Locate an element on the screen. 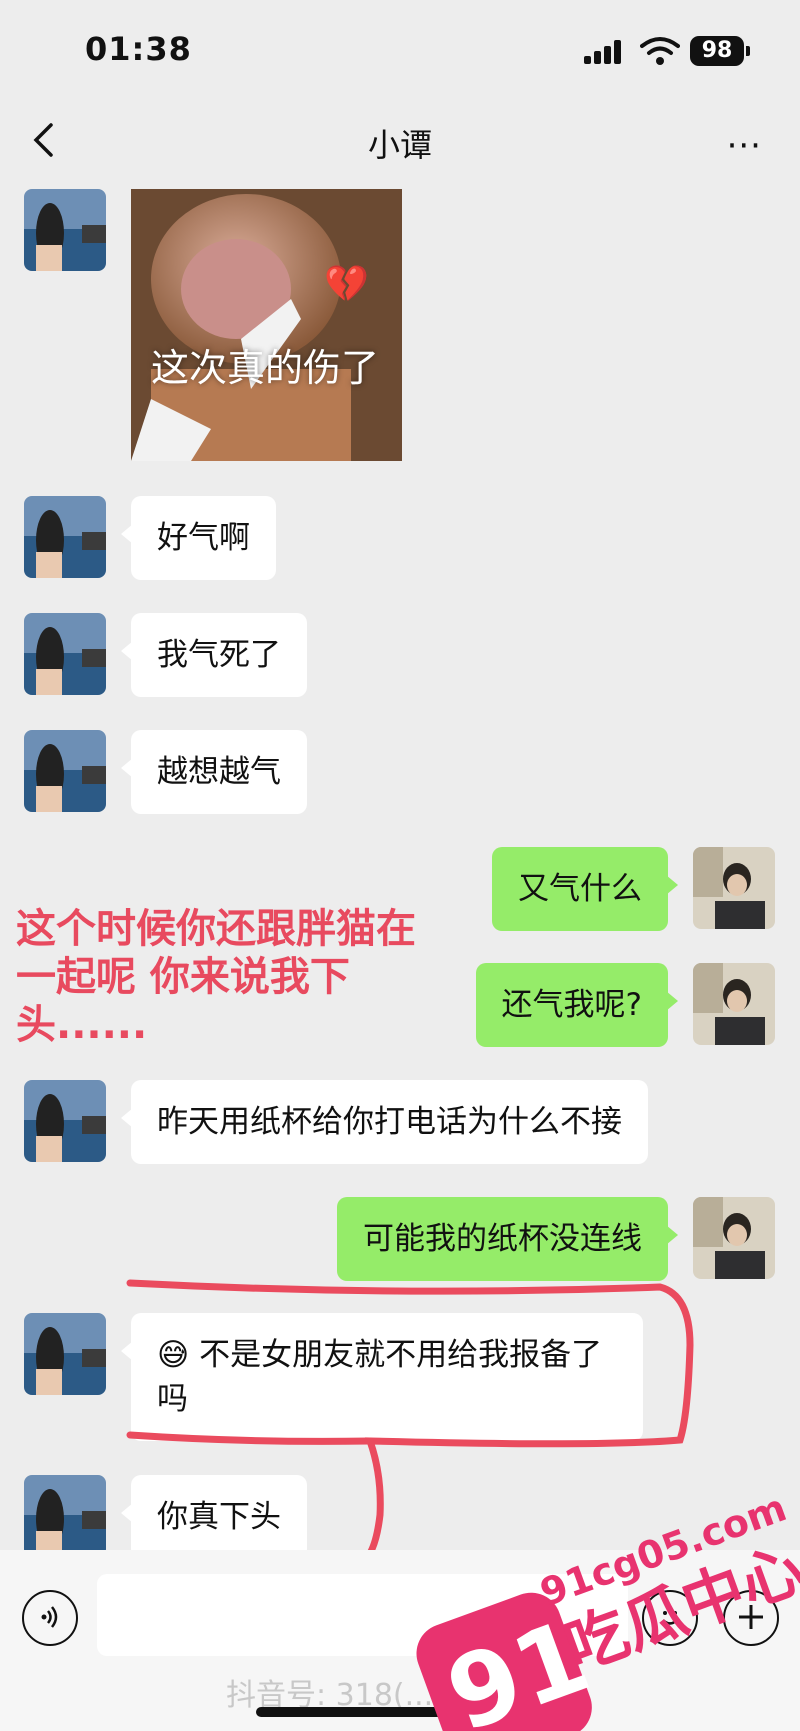 The image size is (800, 1731). highlight-scribble is located at coordinates (410, 1414).